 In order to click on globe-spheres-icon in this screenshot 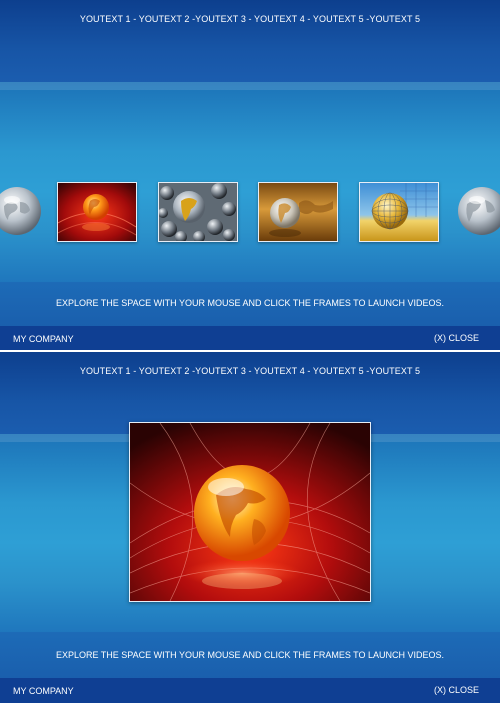, I will do `click(198, 212)`.